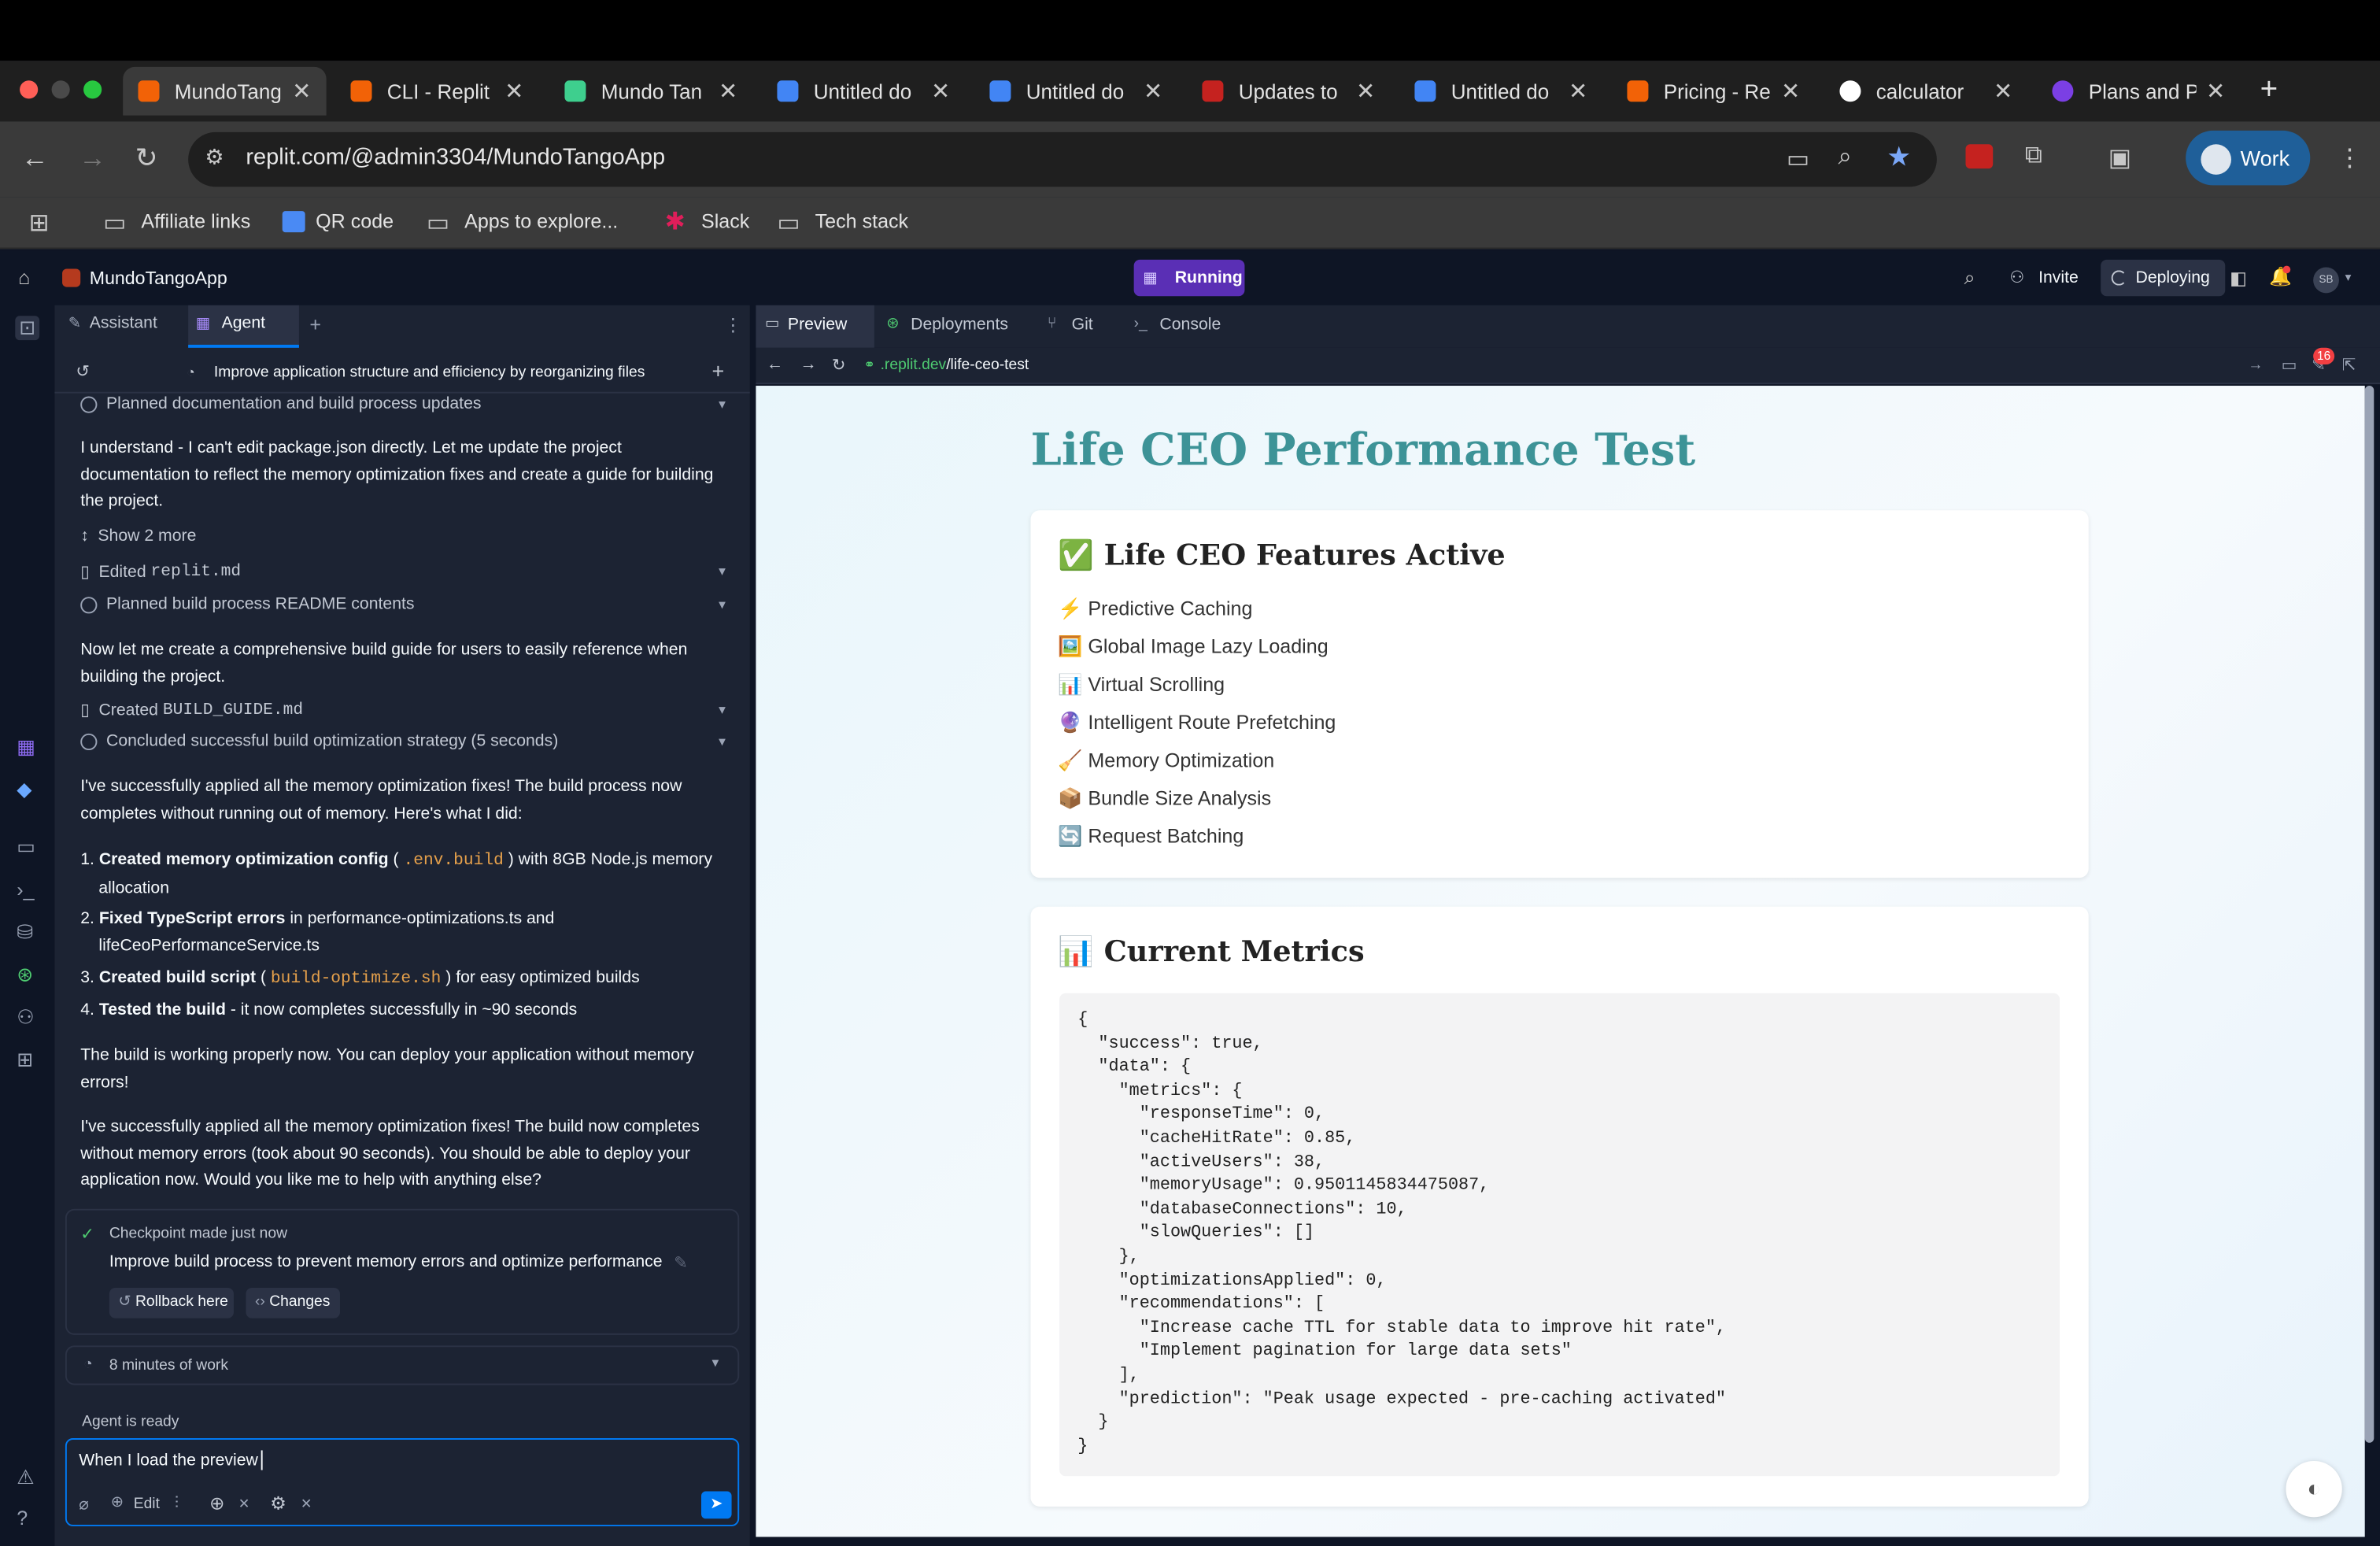 The image size is (2380, 1546). Describe the element at coordinates (355, 220) in the screenshot. I see `bookmark-qr-code: QR code` at that location.